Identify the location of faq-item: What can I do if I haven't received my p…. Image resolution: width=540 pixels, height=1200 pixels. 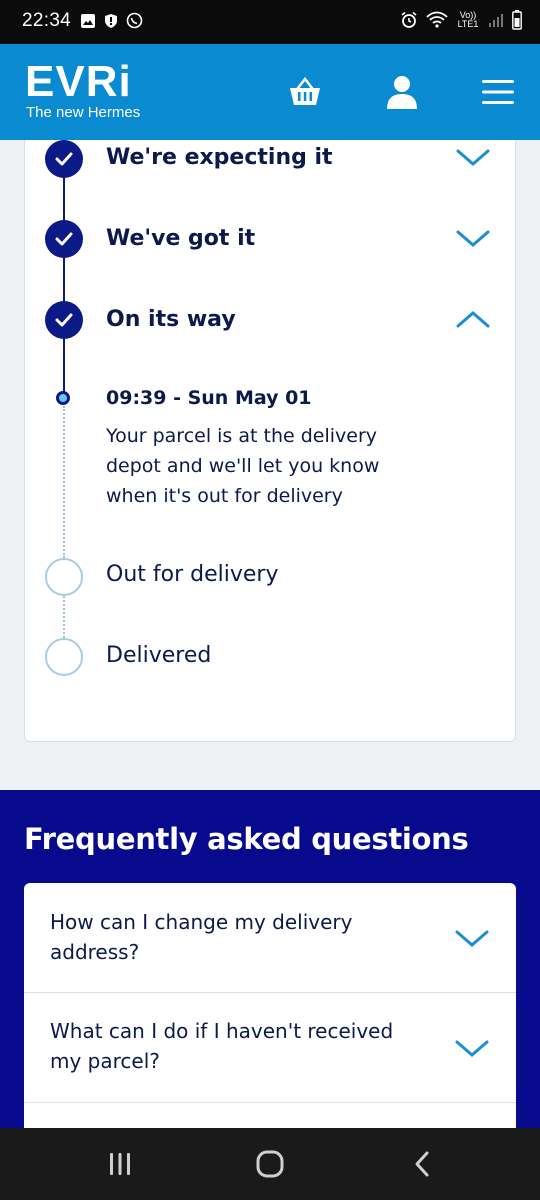
(270, 1048).